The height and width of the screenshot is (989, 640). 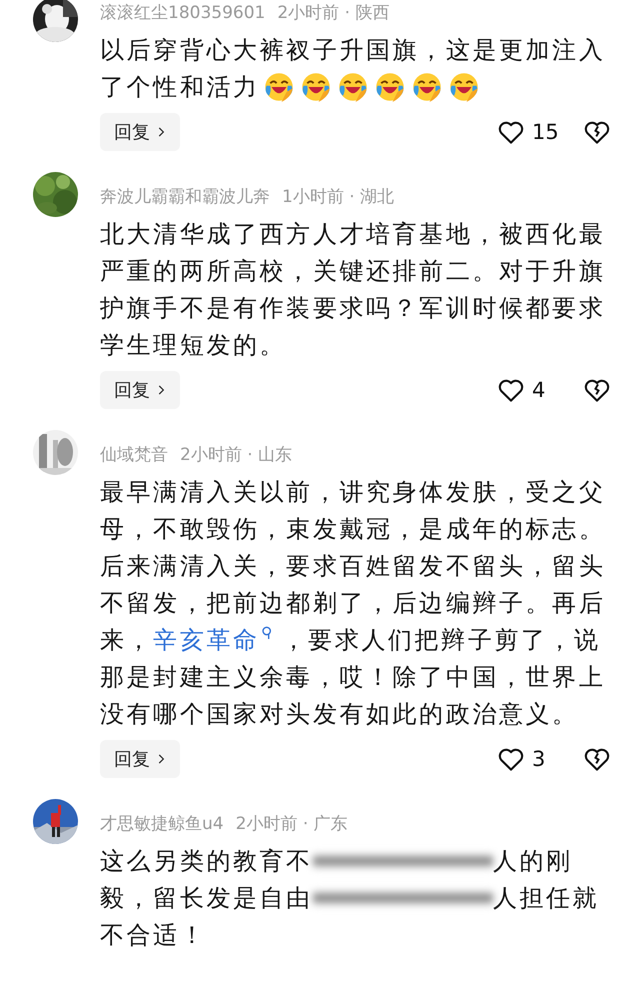 What do you see at coordinates (539, 390) in the screenshot?
I see `like-count: 4` at bounding box center [539, 390].